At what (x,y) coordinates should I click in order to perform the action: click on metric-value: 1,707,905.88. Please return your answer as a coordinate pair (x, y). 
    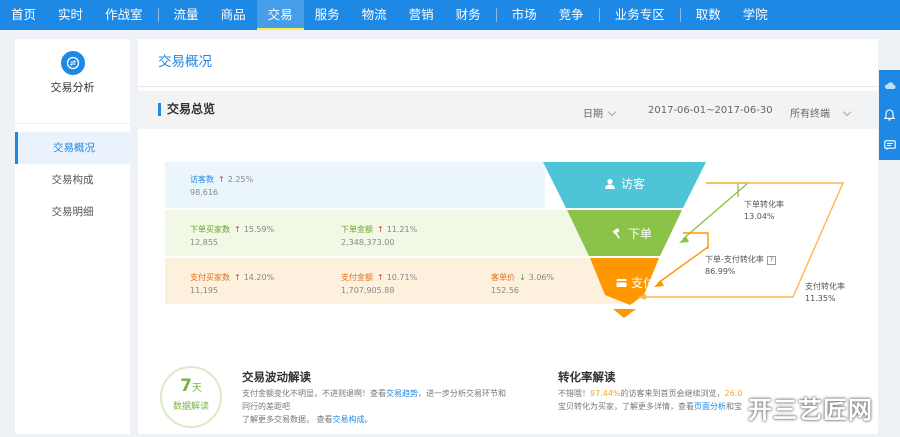
    Looking at the image, I should click on (368, 290).